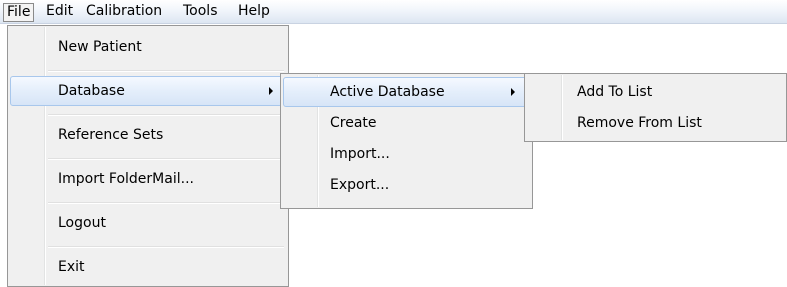 The width and height of the screenshot is (787, 287). I want to click on menu-item-reference-sets: Reference Sets, so click(148, 135).